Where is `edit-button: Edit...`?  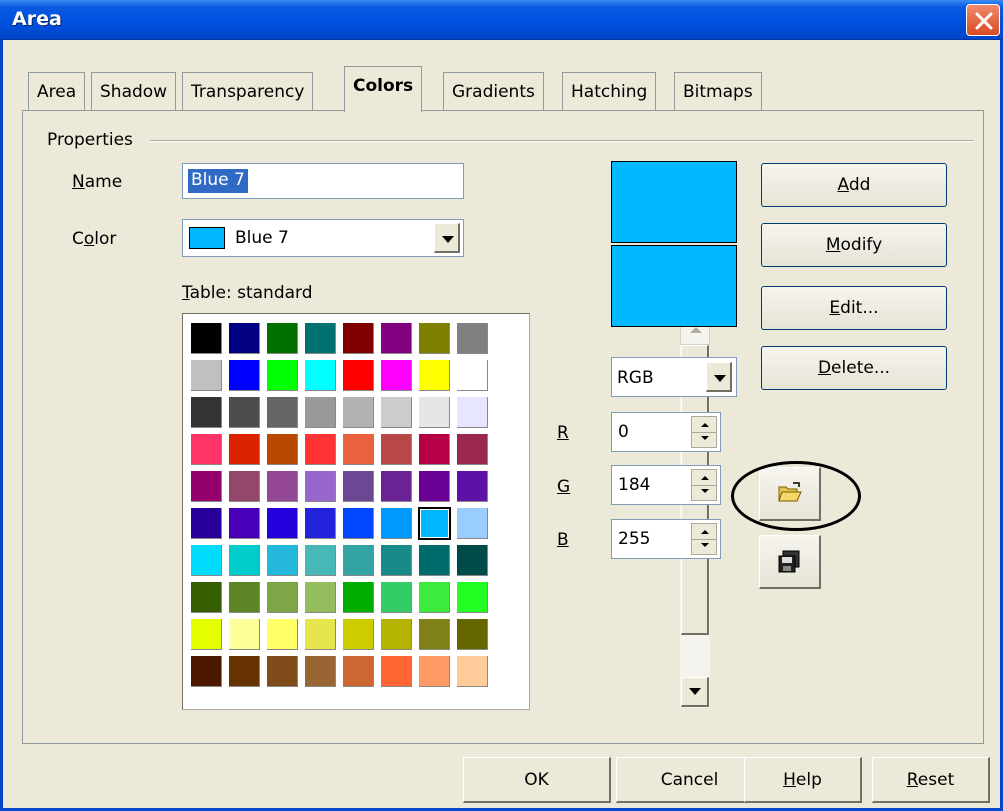
edit-button: Edit... is located at coordinates (854, 308).